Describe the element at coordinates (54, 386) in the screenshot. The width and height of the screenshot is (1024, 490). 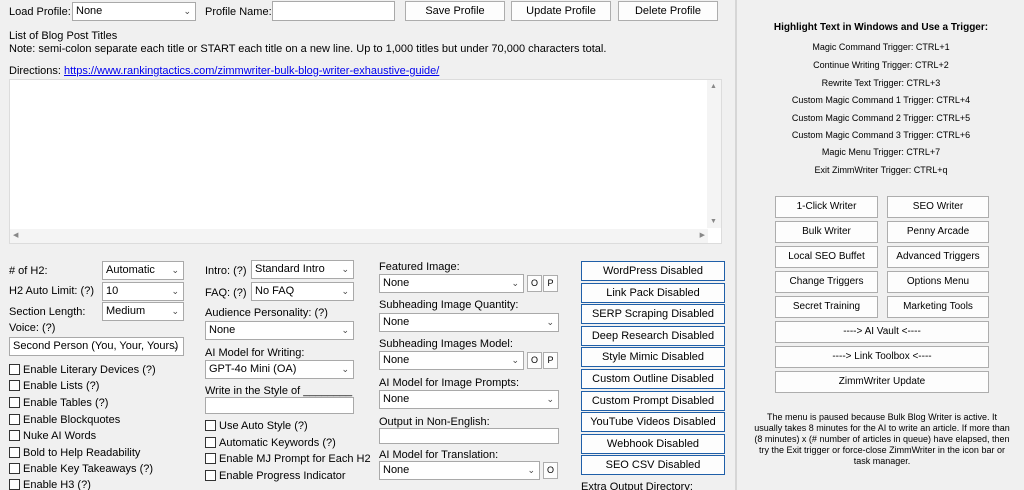
I see `lists-checkbox: Enable Lists (?)` at that location.